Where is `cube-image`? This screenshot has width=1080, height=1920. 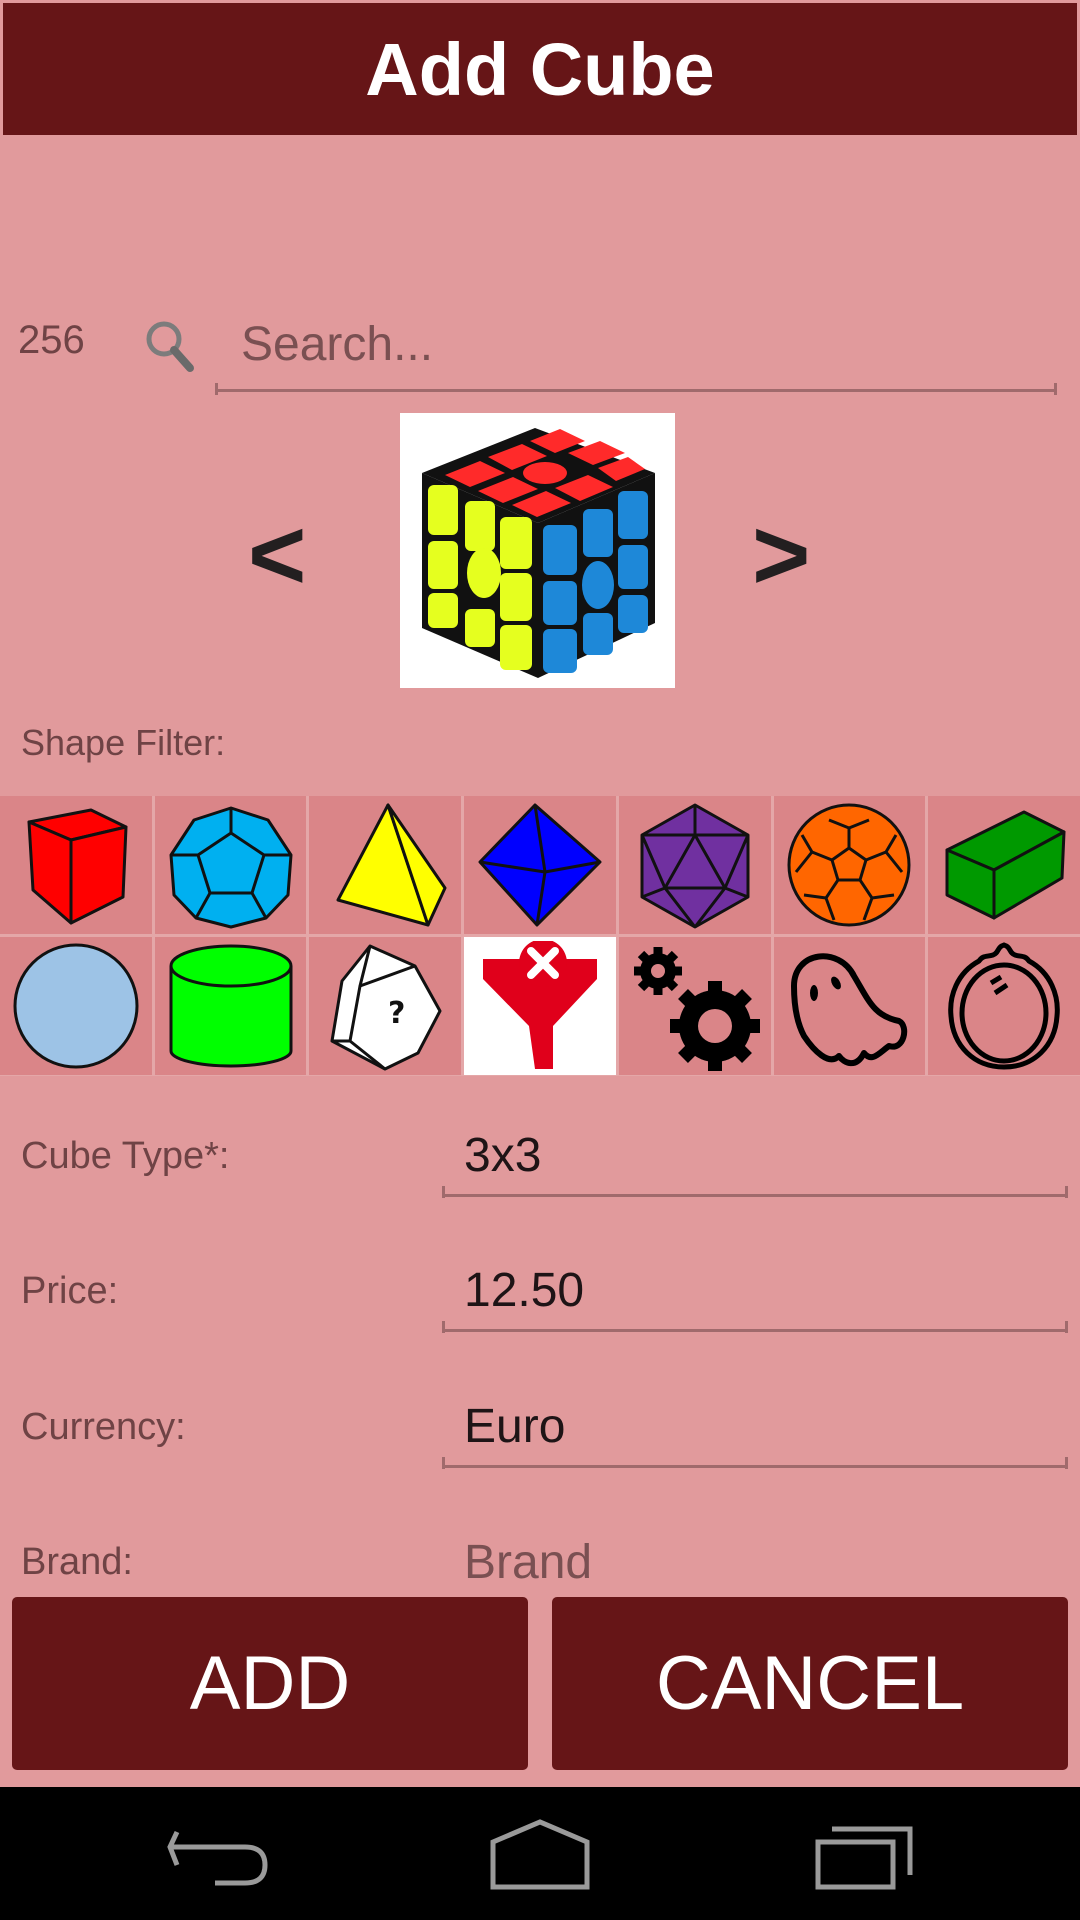
cube-image is located at coordinates (537, 550).